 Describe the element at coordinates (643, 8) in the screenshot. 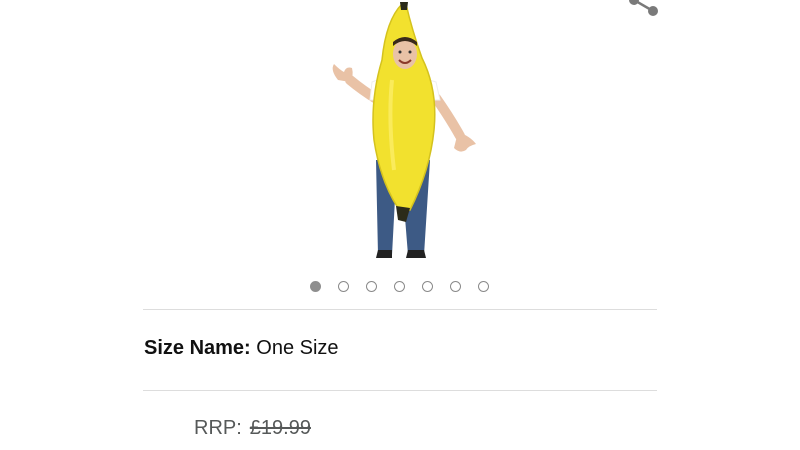

I see `share-icon` at that location.